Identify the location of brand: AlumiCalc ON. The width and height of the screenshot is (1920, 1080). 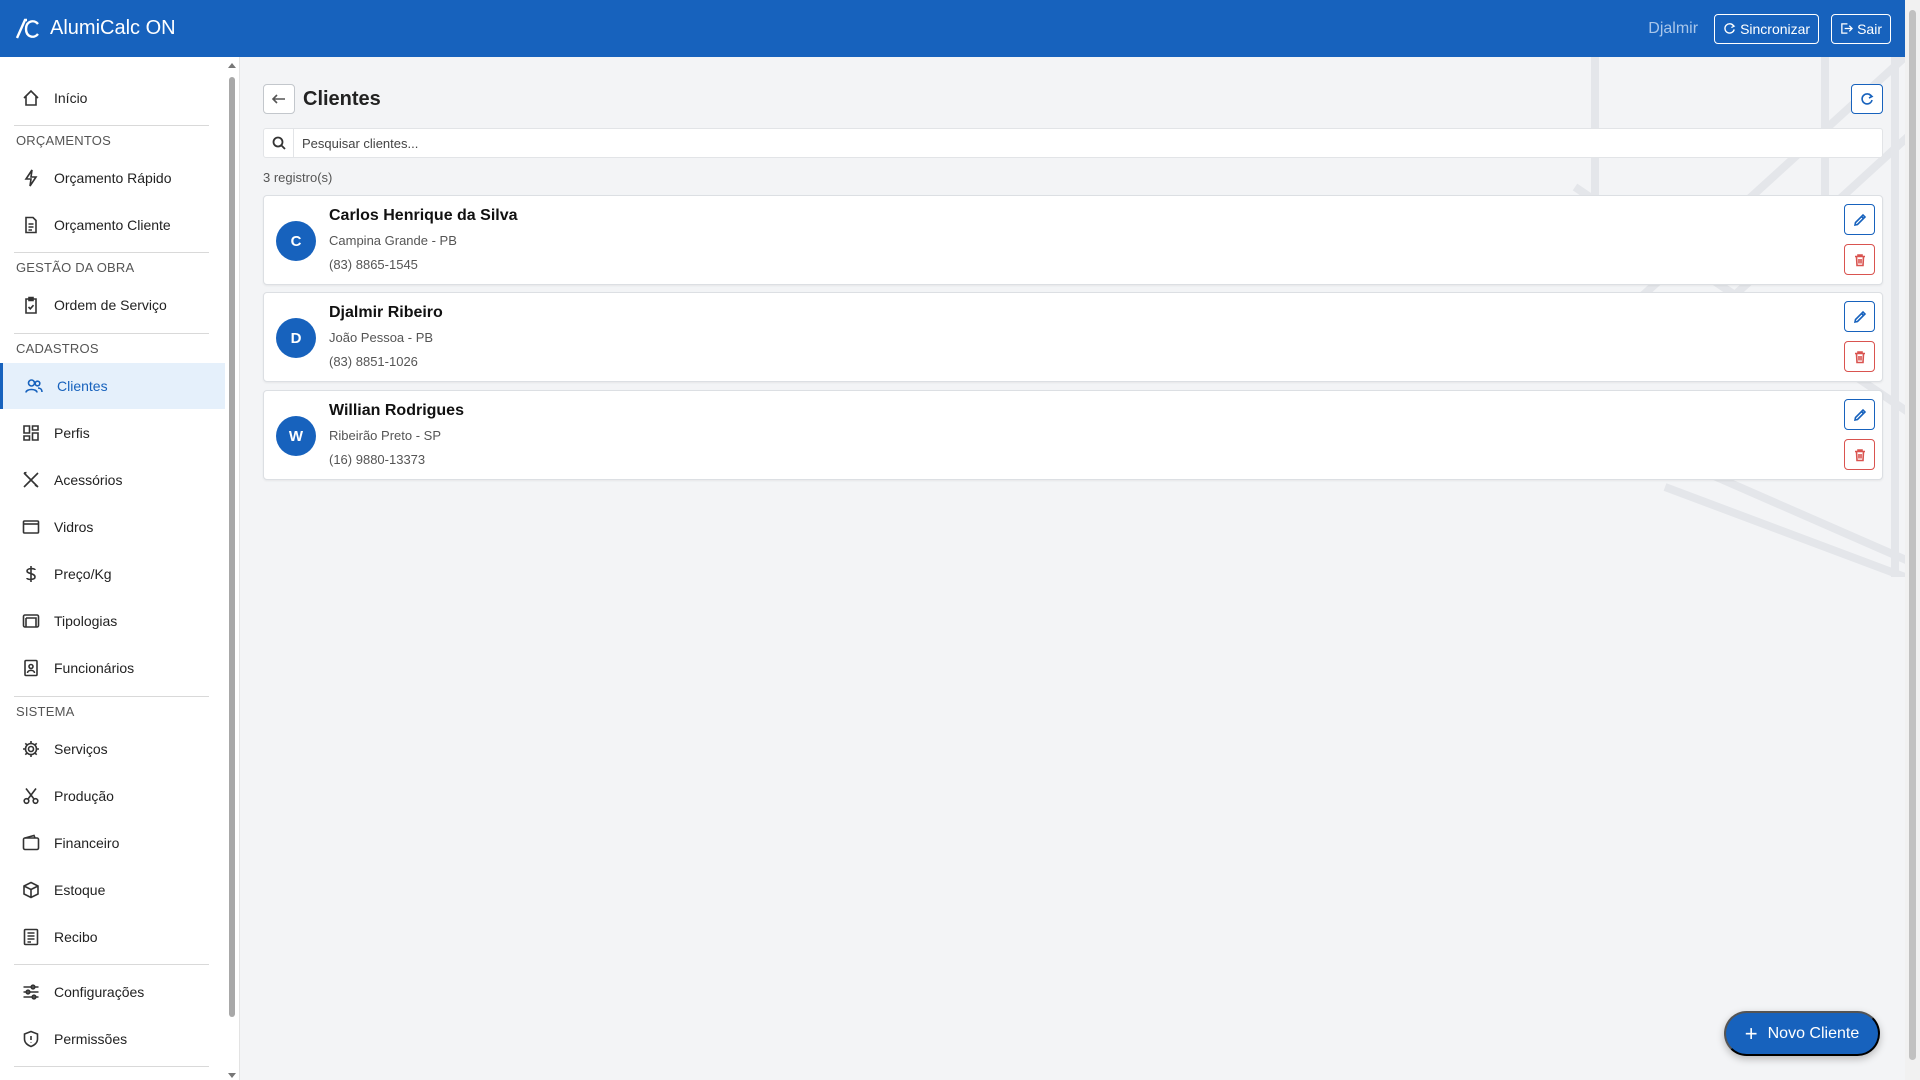
(95, 29).